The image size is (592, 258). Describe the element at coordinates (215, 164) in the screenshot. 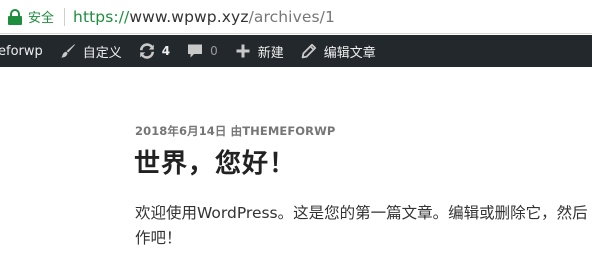

I see `post-title: 世界，您好！` at that location.